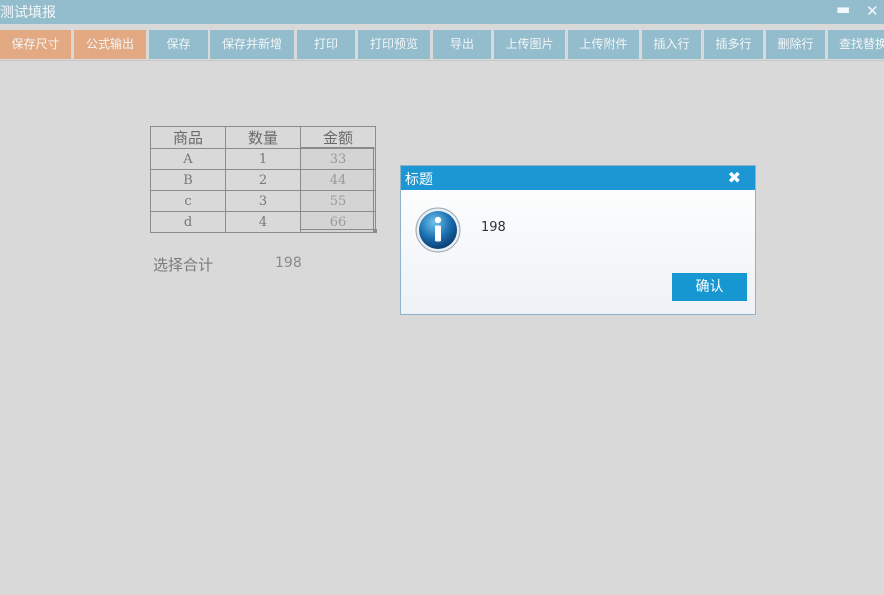  Describe the element at coordinates (338, 201) in the screenshot. I see `table-cell: 55` at that location.